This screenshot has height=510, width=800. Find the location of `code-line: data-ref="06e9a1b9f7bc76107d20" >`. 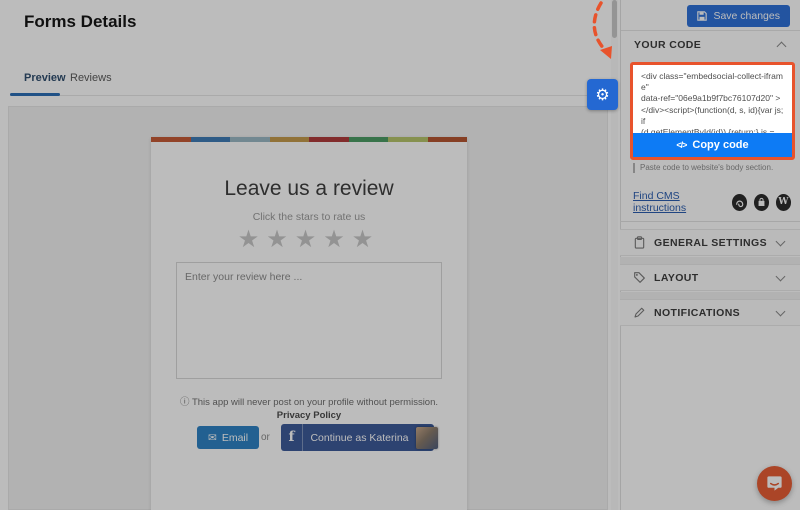

code-line: data-ref="06e9a1b9f7bc76107d20" > is located at coordinates (711, 98).